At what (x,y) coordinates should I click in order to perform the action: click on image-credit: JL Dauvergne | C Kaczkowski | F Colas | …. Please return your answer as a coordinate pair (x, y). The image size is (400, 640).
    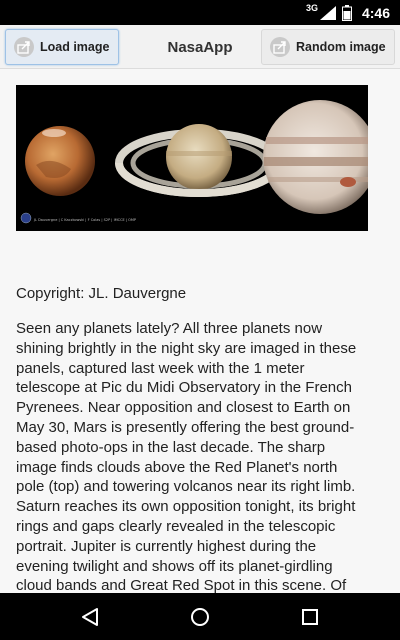
    Looking at the image, I should click on (85, 220).